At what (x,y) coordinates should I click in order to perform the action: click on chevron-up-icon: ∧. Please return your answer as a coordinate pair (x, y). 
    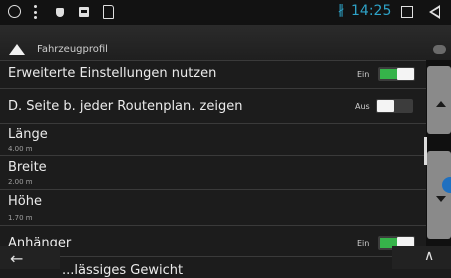
    Looking at the image, I should click on (429, 256).